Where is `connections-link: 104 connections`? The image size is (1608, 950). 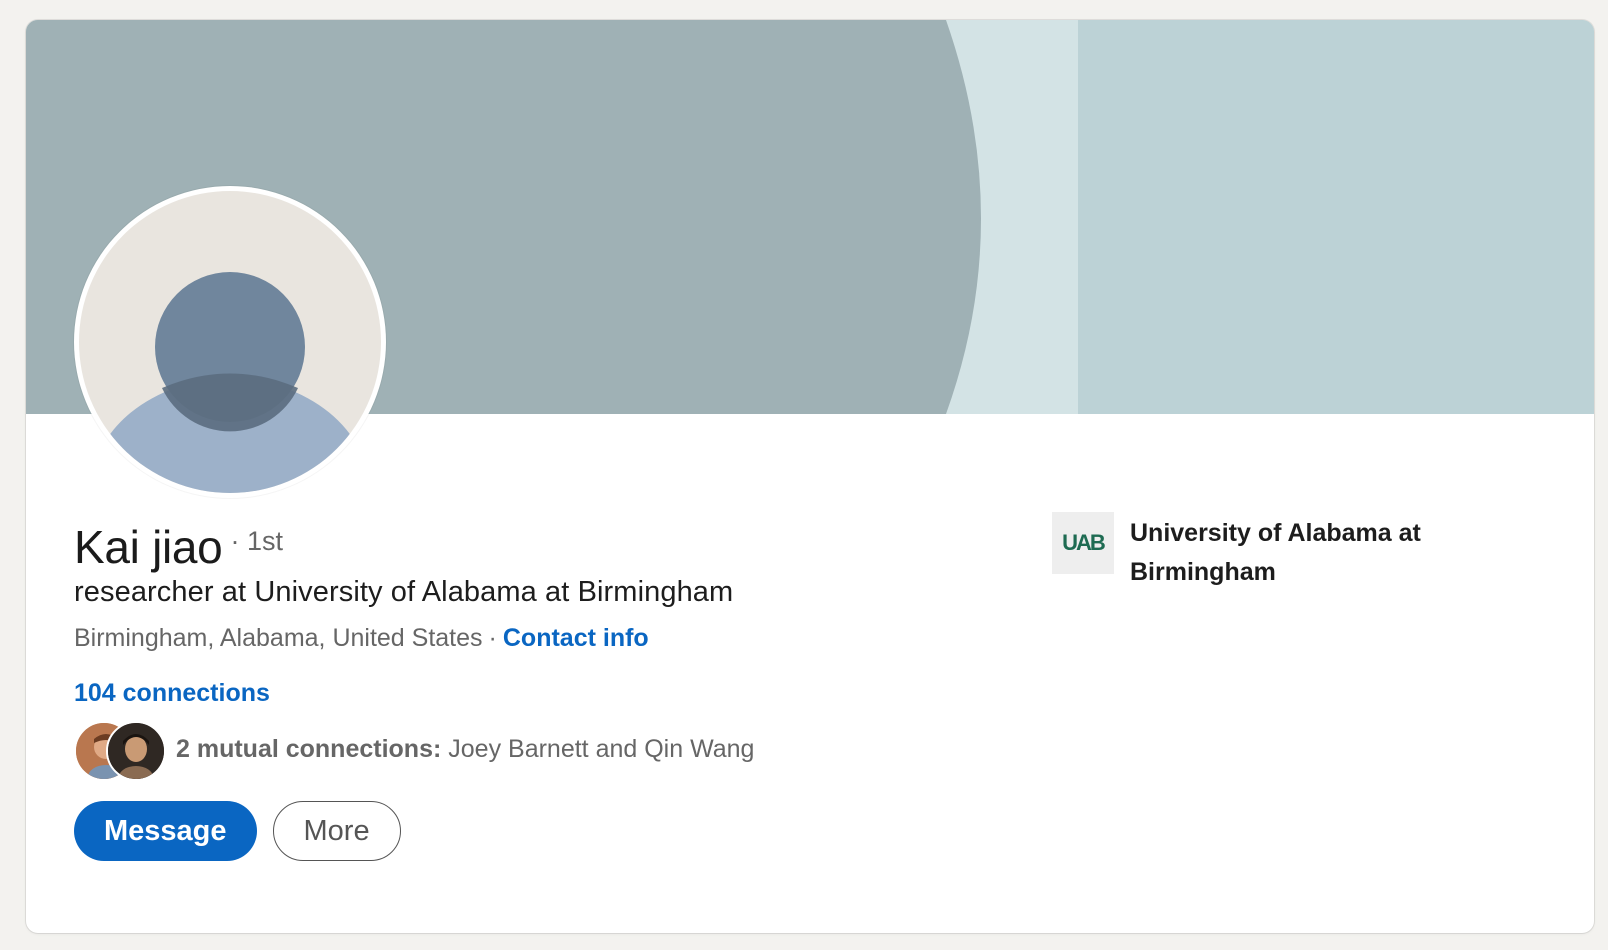
connections-link: 104 connections is located at coordinates (172, 693).